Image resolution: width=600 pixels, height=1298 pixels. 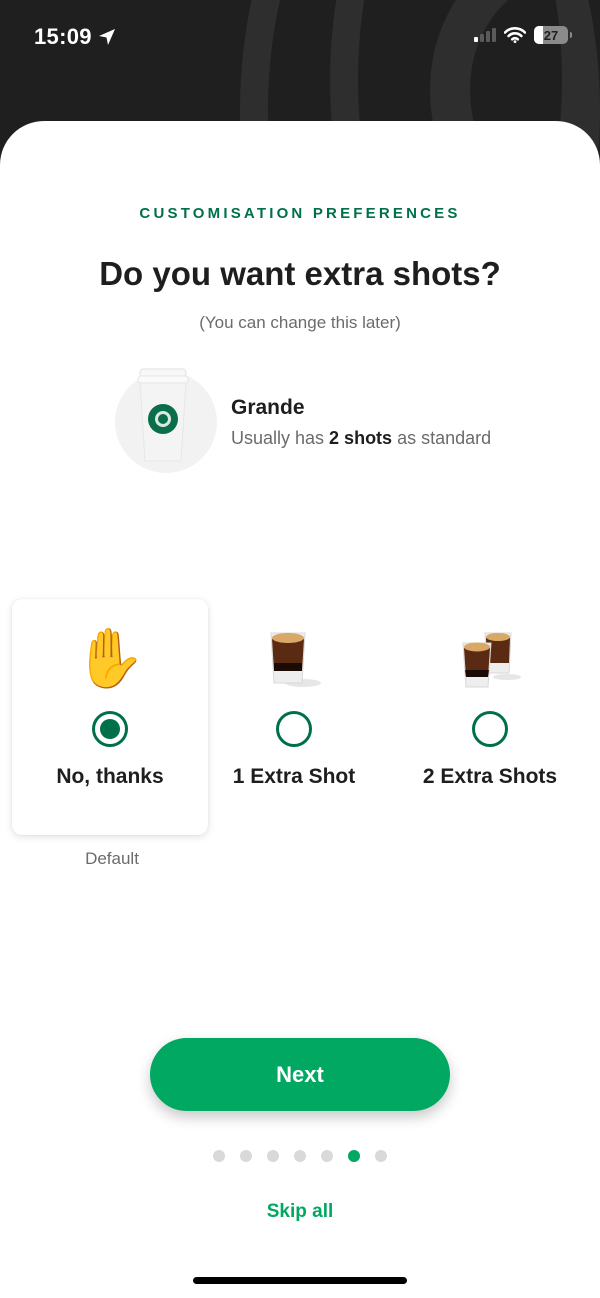 What do you see at coordinates (300, 322) in the screenshot?
I see `page-subtitle: (You can change this later)` at bounding box center [300, 322].